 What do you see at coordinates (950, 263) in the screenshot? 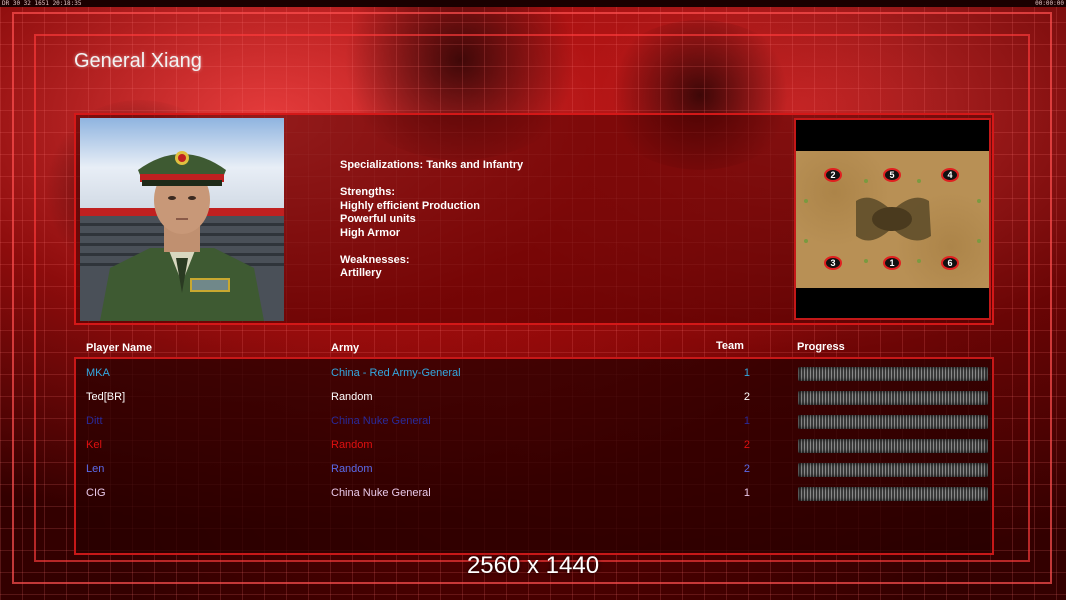
I see `start-position-marker: 6` at bounding box center [950, 263].